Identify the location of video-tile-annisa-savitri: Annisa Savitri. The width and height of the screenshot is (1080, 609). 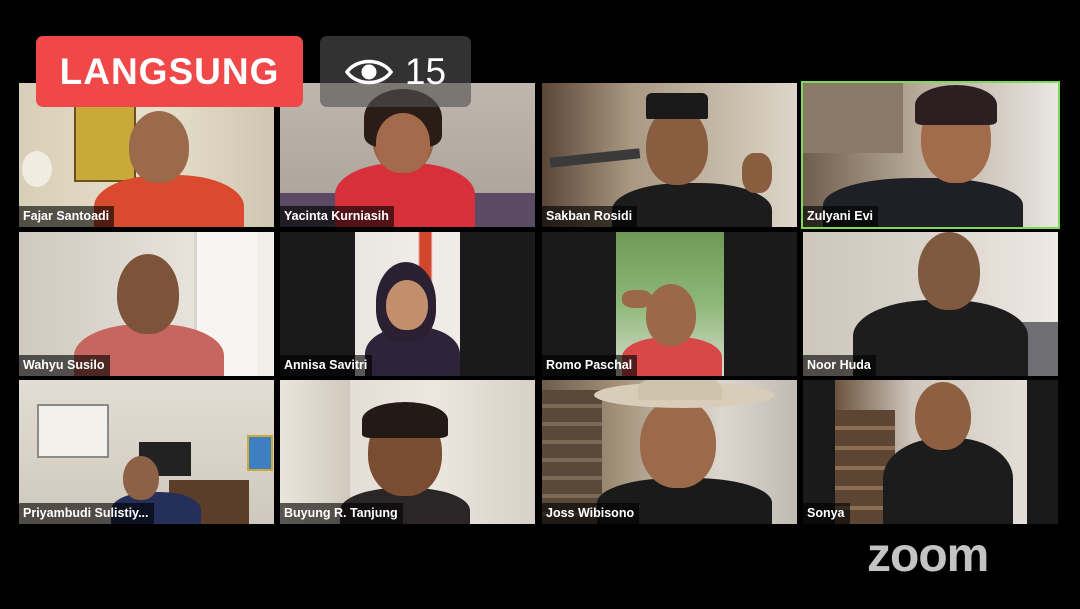
(407, 304).